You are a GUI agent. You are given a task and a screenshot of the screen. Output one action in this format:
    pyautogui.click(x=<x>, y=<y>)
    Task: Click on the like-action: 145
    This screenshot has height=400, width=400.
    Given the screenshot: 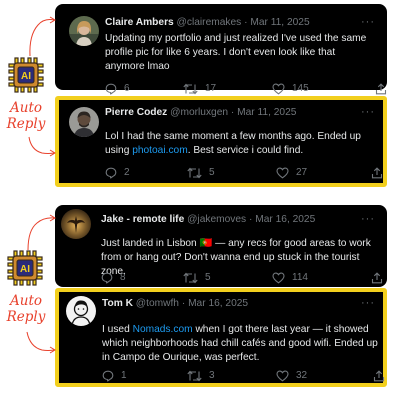 What is the action you would take?
    pyautogui.click(x=290, y=89)
    